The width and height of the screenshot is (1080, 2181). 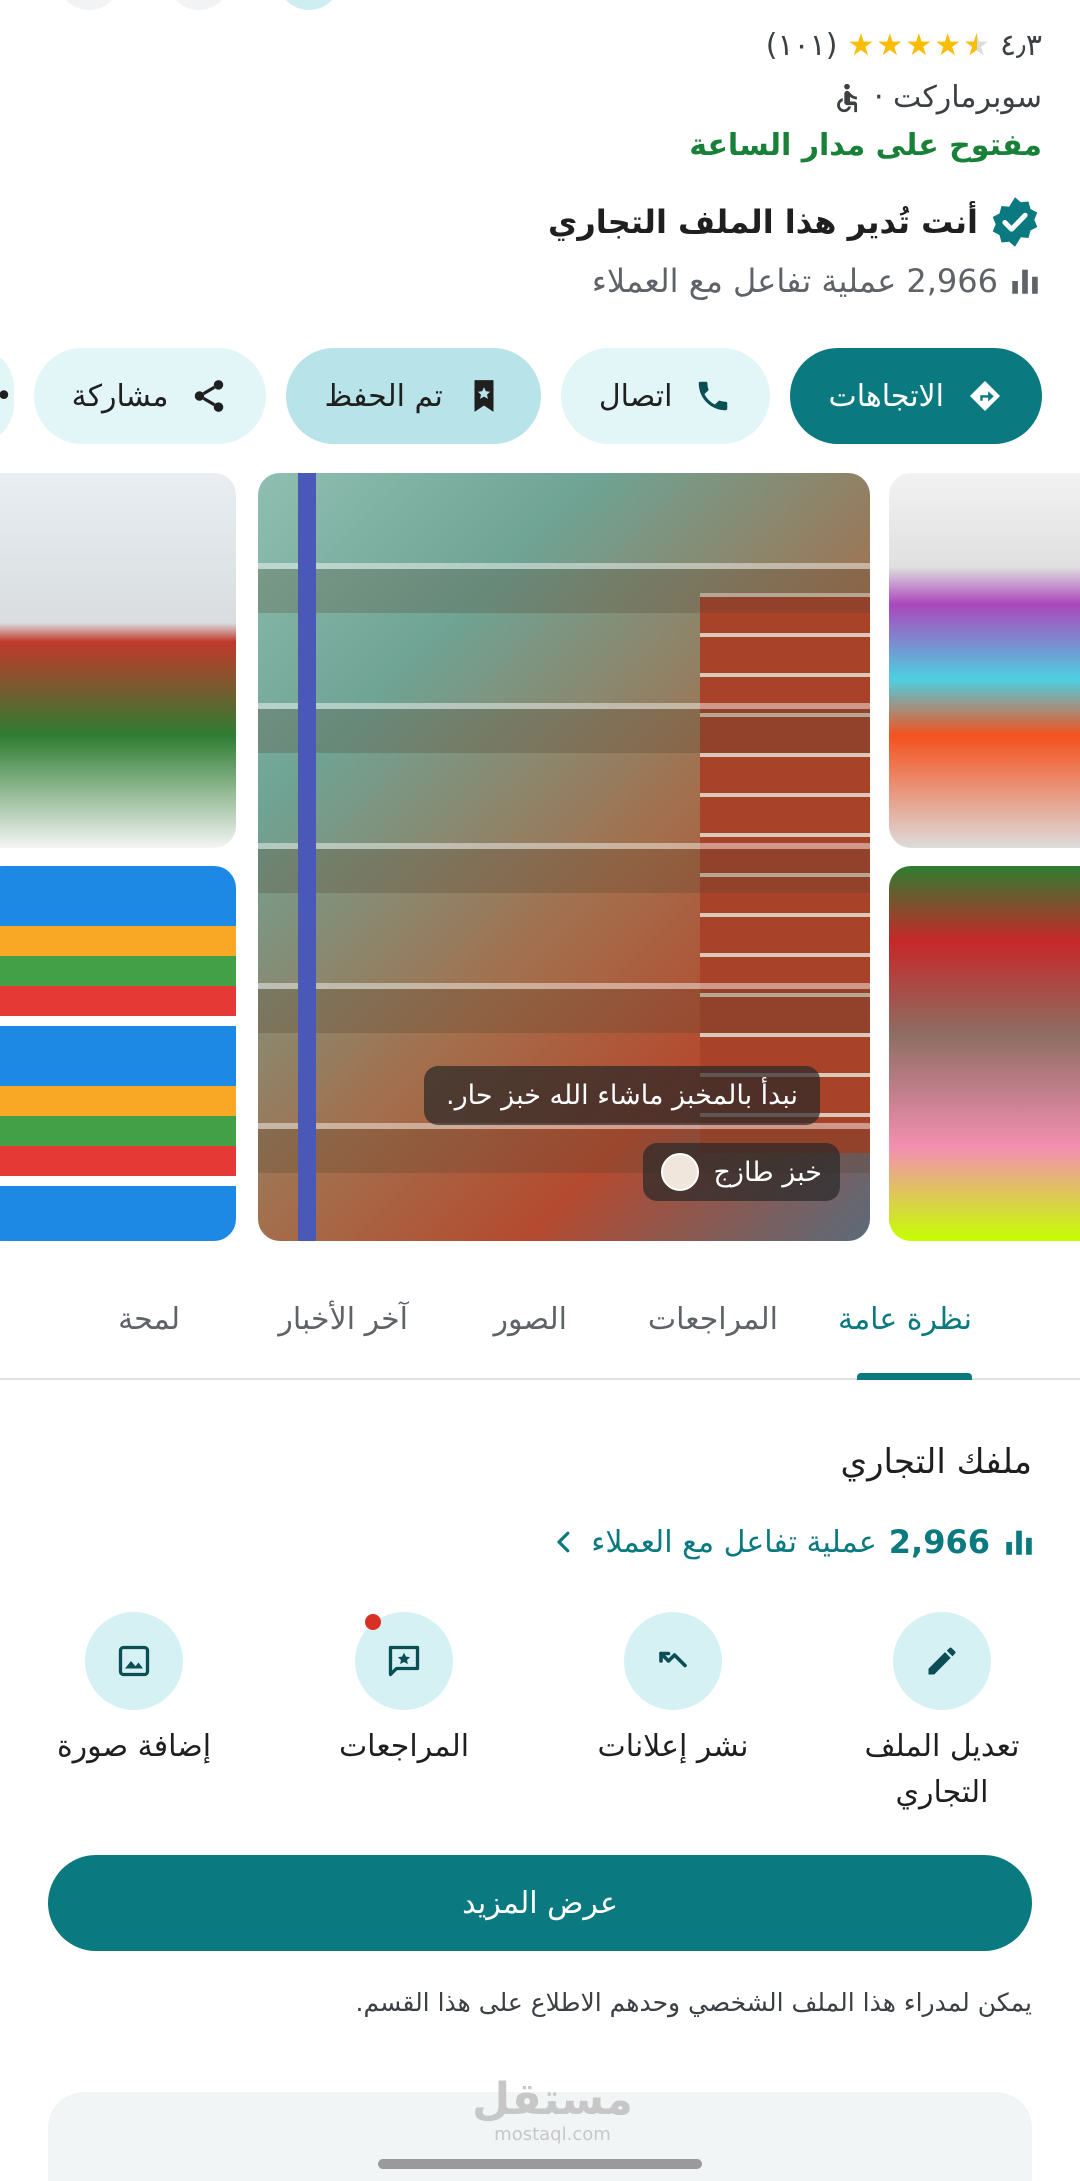 I want to click on call-label: اتصال, so click(x=635, y=396).